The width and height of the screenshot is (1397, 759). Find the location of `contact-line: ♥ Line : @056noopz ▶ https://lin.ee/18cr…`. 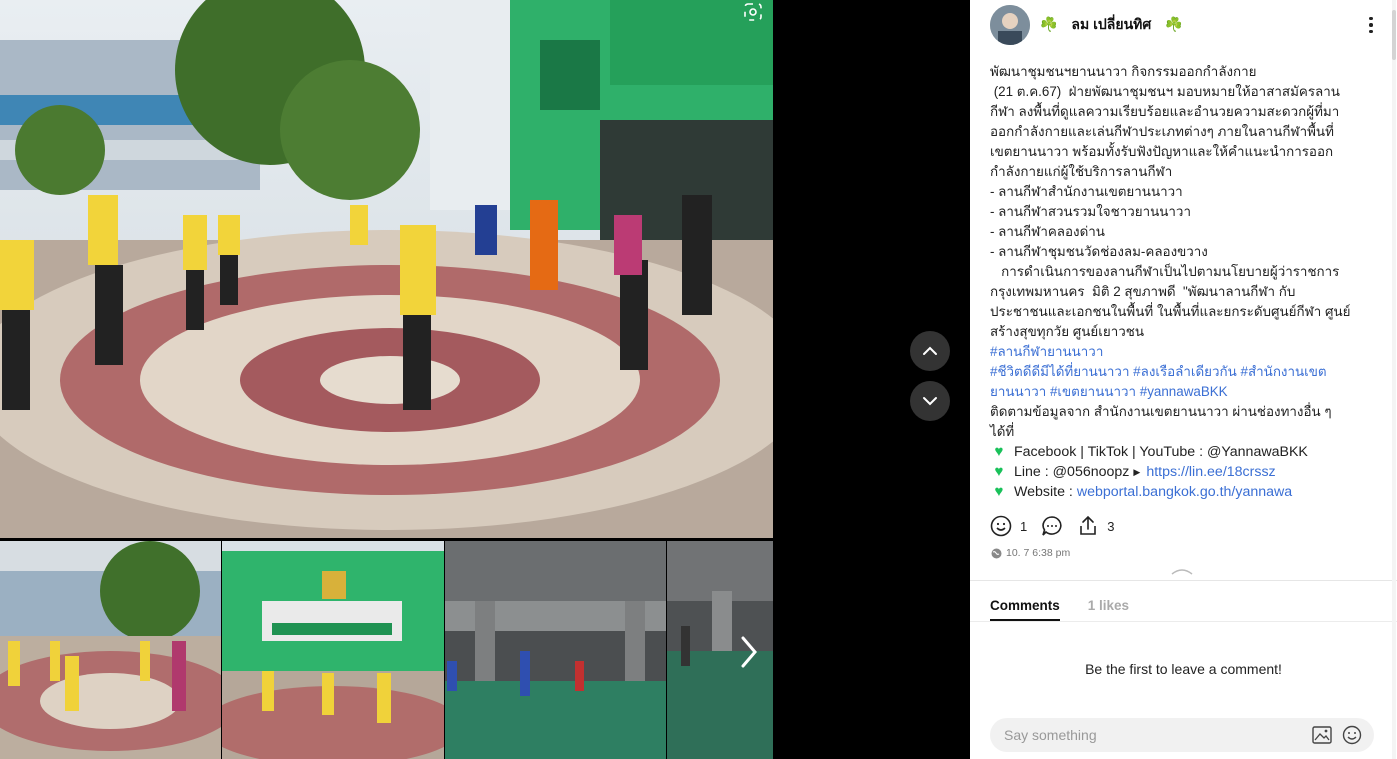

contact-line: ♥ Line : @056noopz ▶ https://lin.ee/18cr… is located at coordinates (1186, 472).